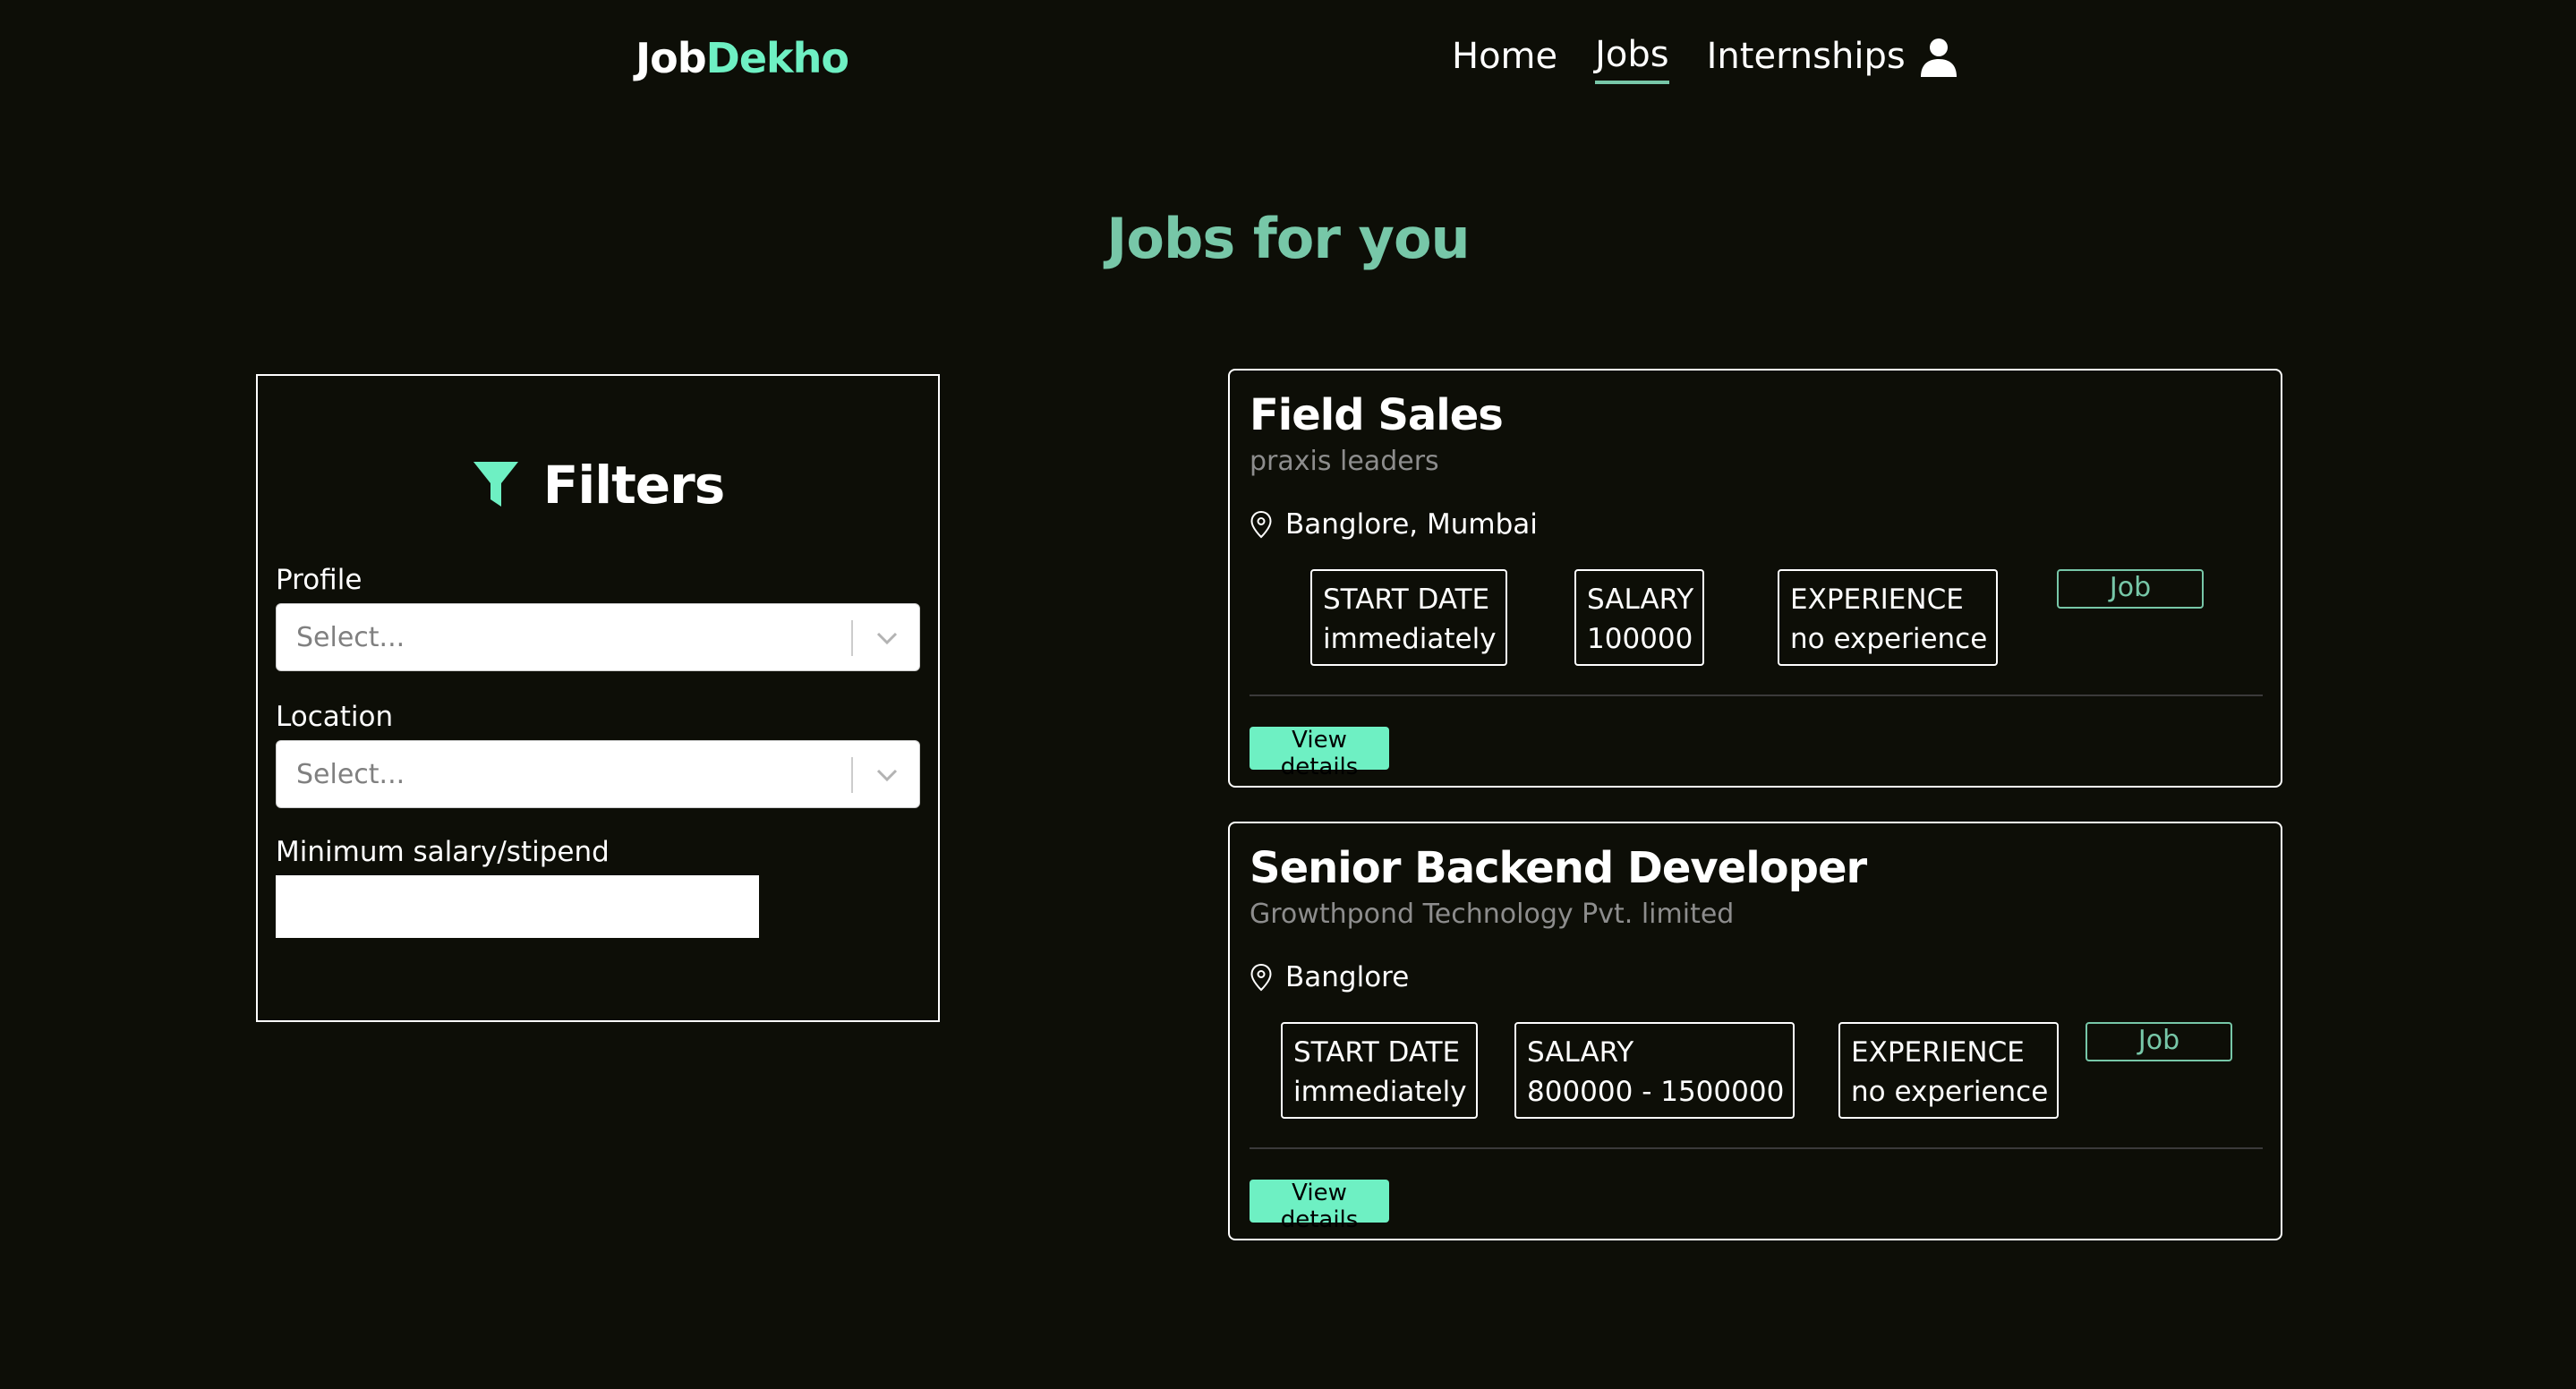 The width and height of the screenshot is (2576, 1389). What do you see at coordinates (1939, 57) in the screenshot?
I see `user-icon` at bounding box center [1939, 57].